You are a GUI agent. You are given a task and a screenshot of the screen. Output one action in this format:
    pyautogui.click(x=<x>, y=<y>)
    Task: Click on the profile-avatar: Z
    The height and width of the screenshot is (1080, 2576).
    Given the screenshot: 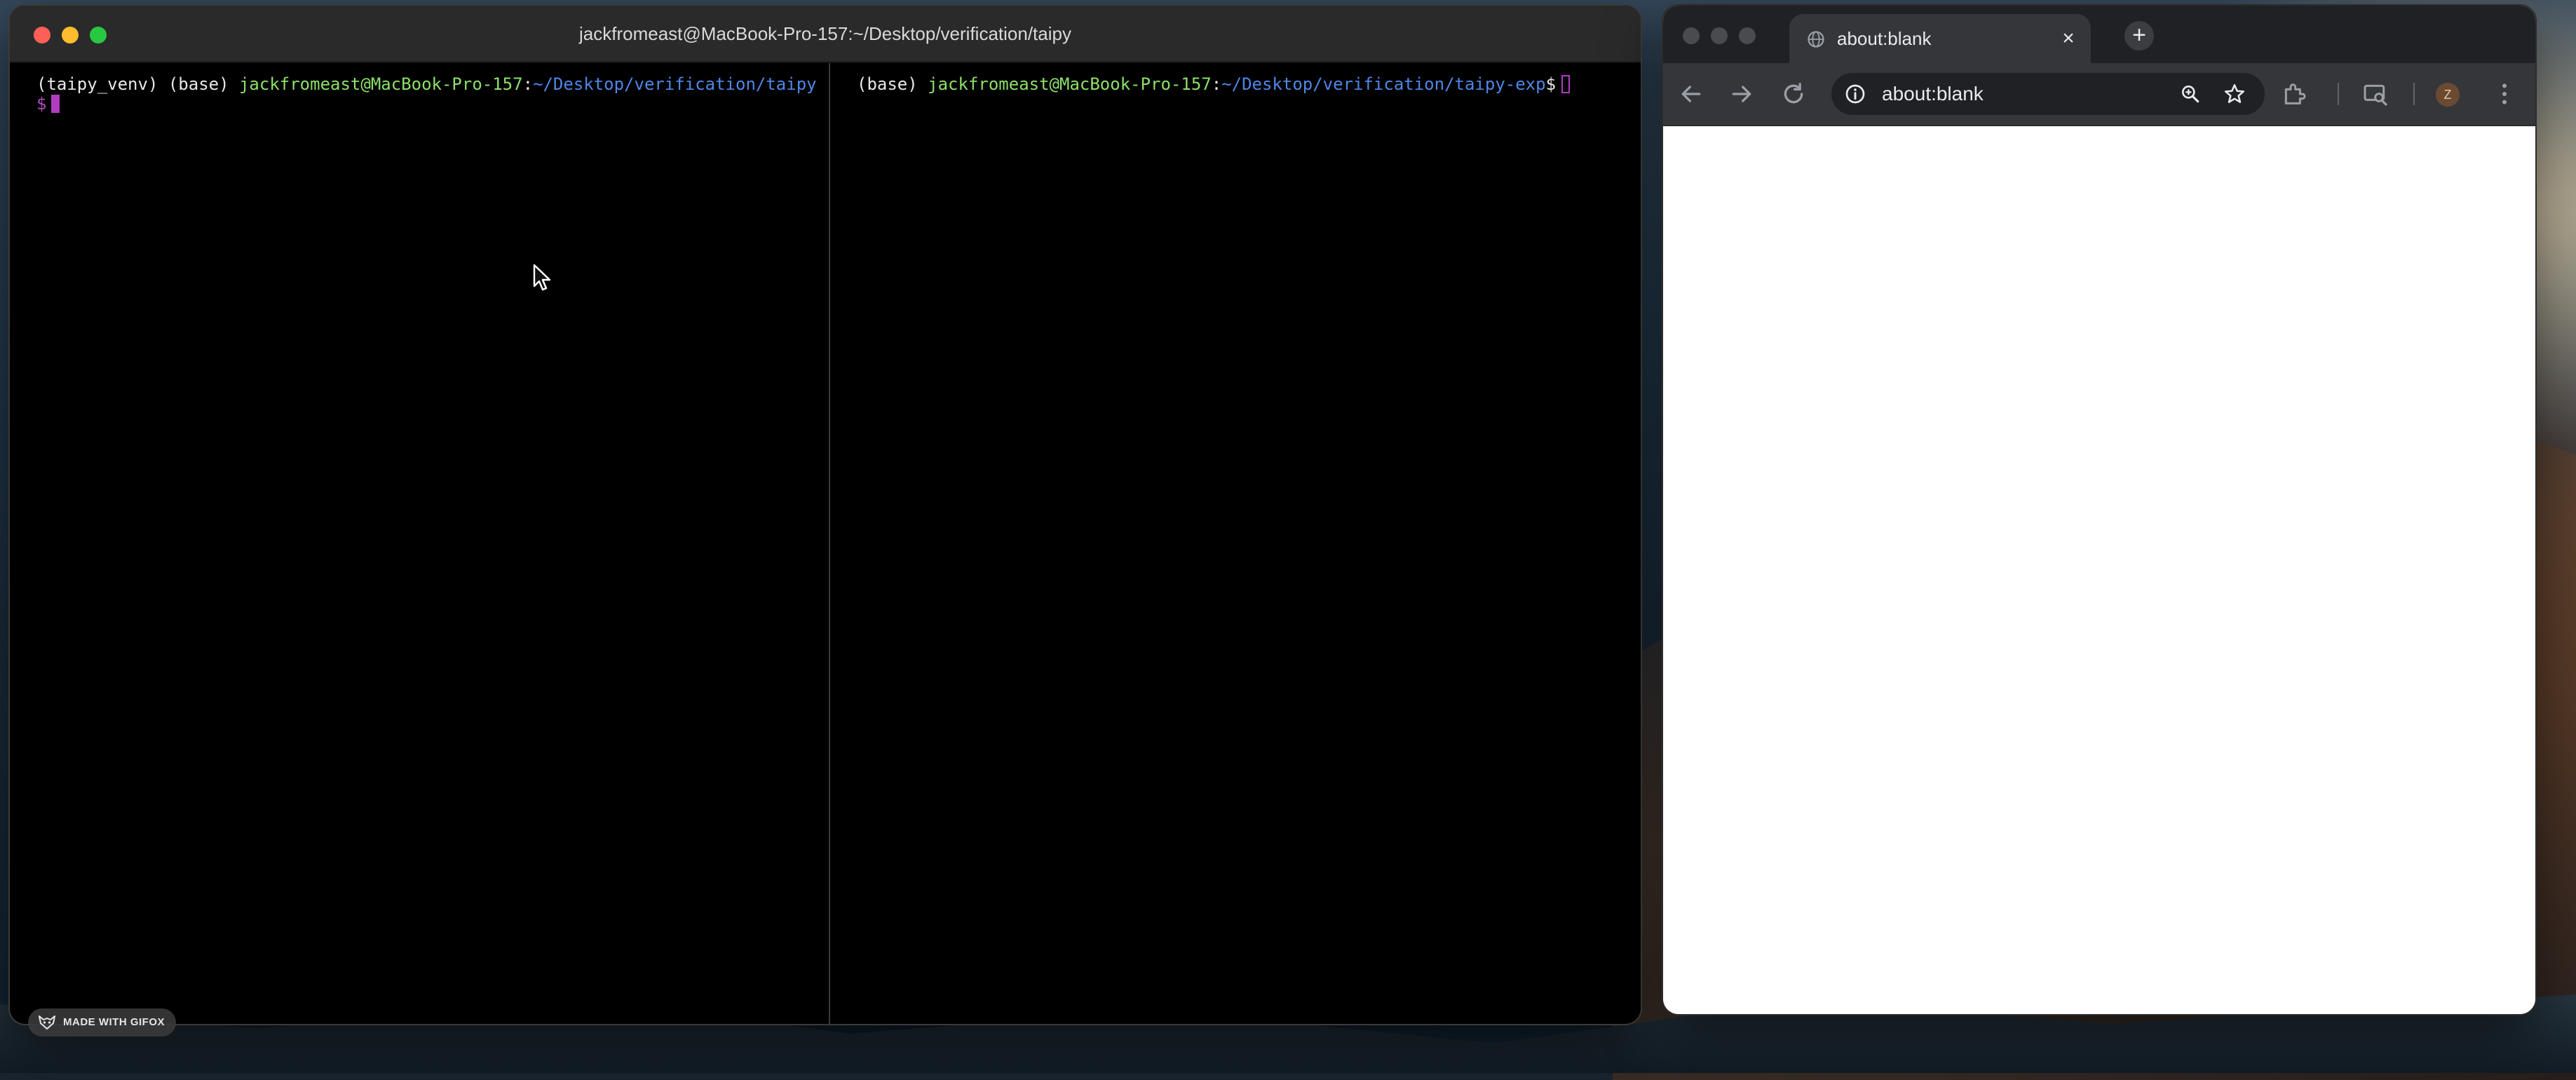 What is the action you would take?
    pyautogui.click(x=2448, y=95)
    